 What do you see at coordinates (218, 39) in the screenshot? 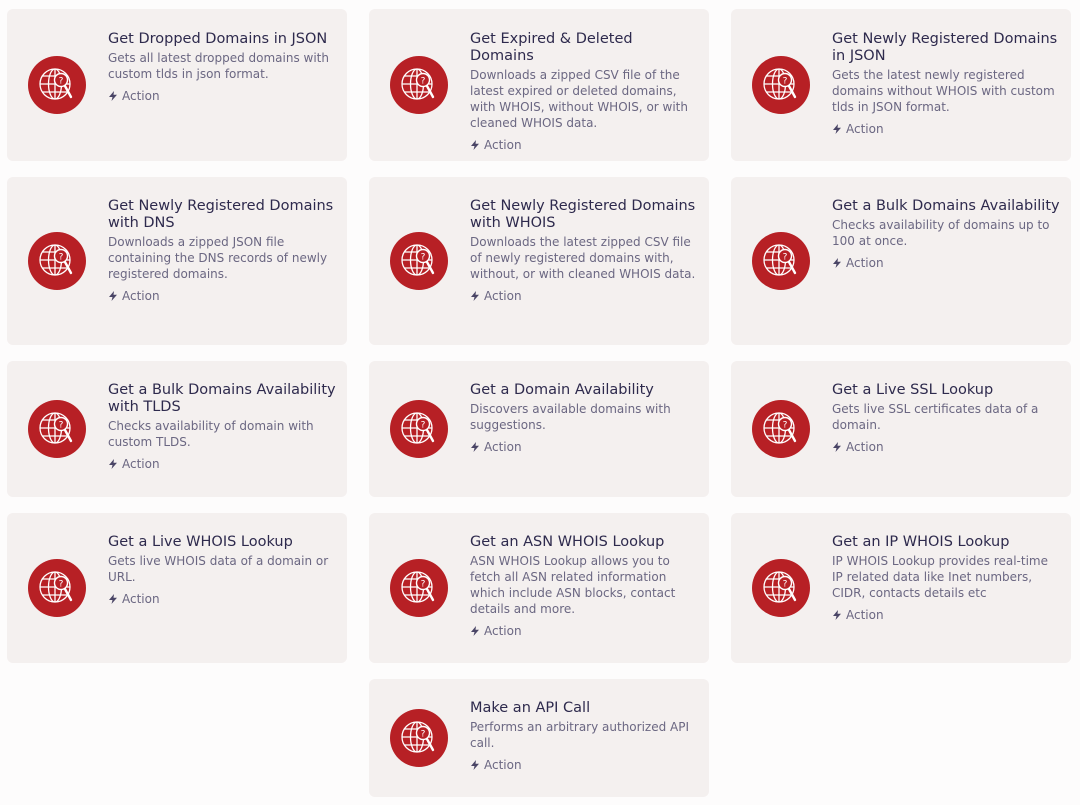
I see `card-title: Get Dropped Domains in JSON` at bounding box center [218, 39].